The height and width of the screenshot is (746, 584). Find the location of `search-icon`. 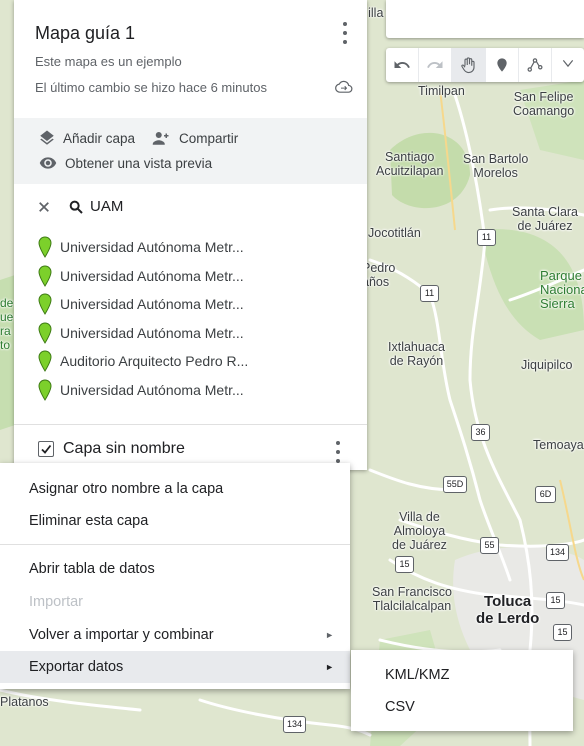

search-icon is located at coordinates (76, 207).